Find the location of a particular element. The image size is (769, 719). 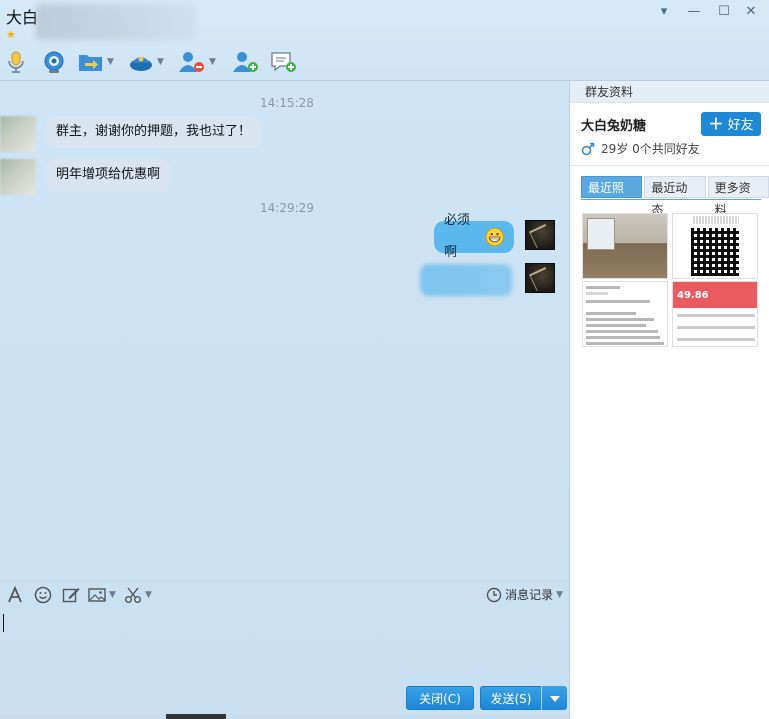

profile-tabs: 最近照片 最近动态 更多资料 is located at coordinates (675, 196).